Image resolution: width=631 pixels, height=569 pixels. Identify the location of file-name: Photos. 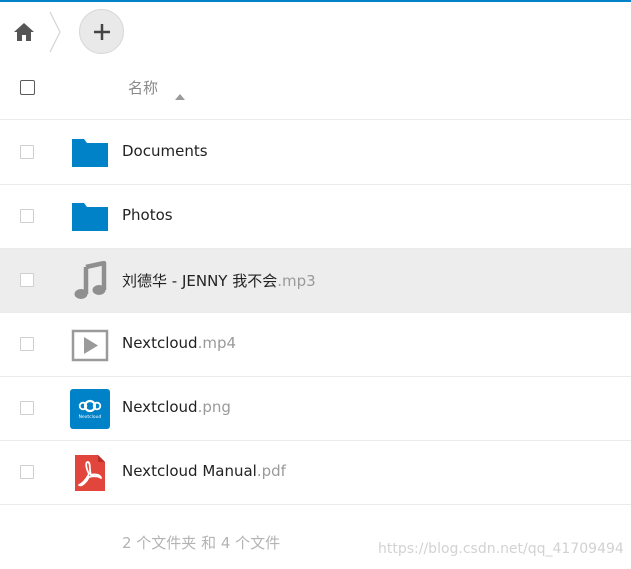
(147, 215).